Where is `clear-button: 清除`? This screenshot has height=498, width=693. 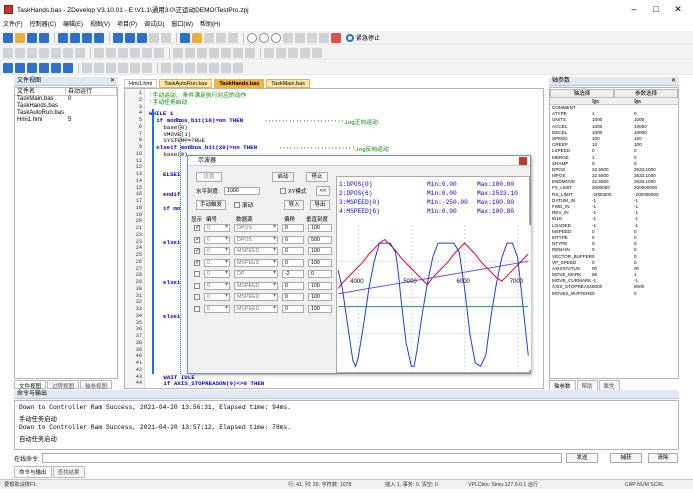 clear-button: 清除 is located at coordinates (663, 458).